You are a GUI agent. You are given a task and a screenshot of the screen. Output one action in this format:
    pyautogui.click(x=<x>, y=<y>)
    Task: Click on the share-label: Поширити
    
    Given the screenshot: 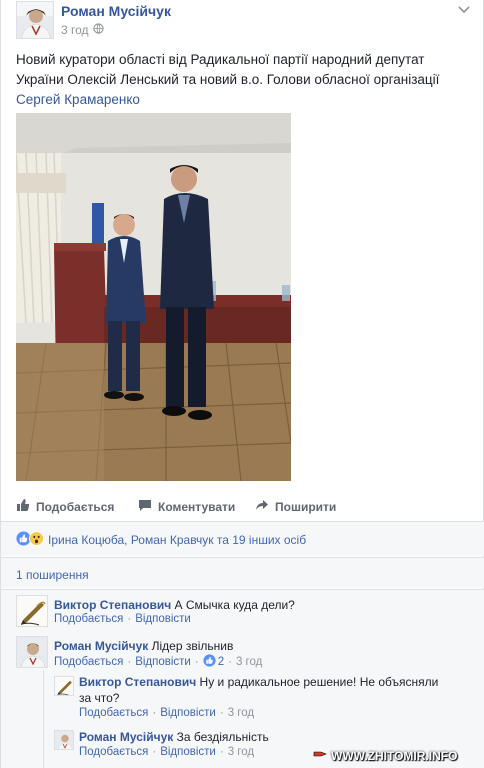 What is the action you would take?
    pyautogui.click(x=306, y=506)
    